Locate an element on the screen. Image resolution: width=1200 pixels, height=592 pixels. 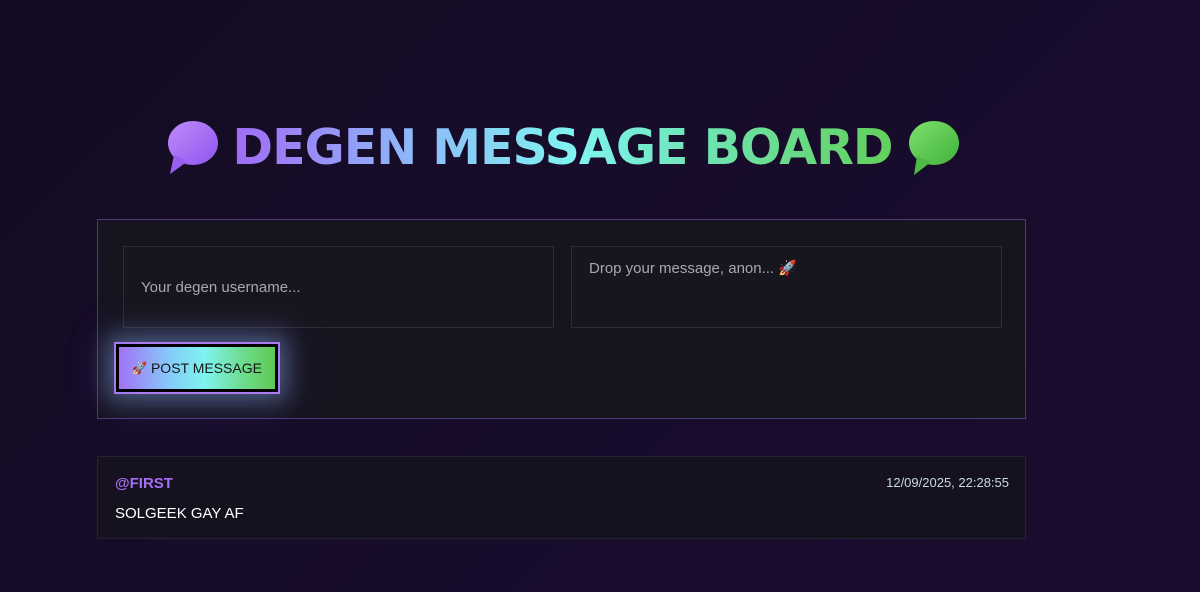
post-button-label: POST MESSAGE is located at coordinates (206, 368).